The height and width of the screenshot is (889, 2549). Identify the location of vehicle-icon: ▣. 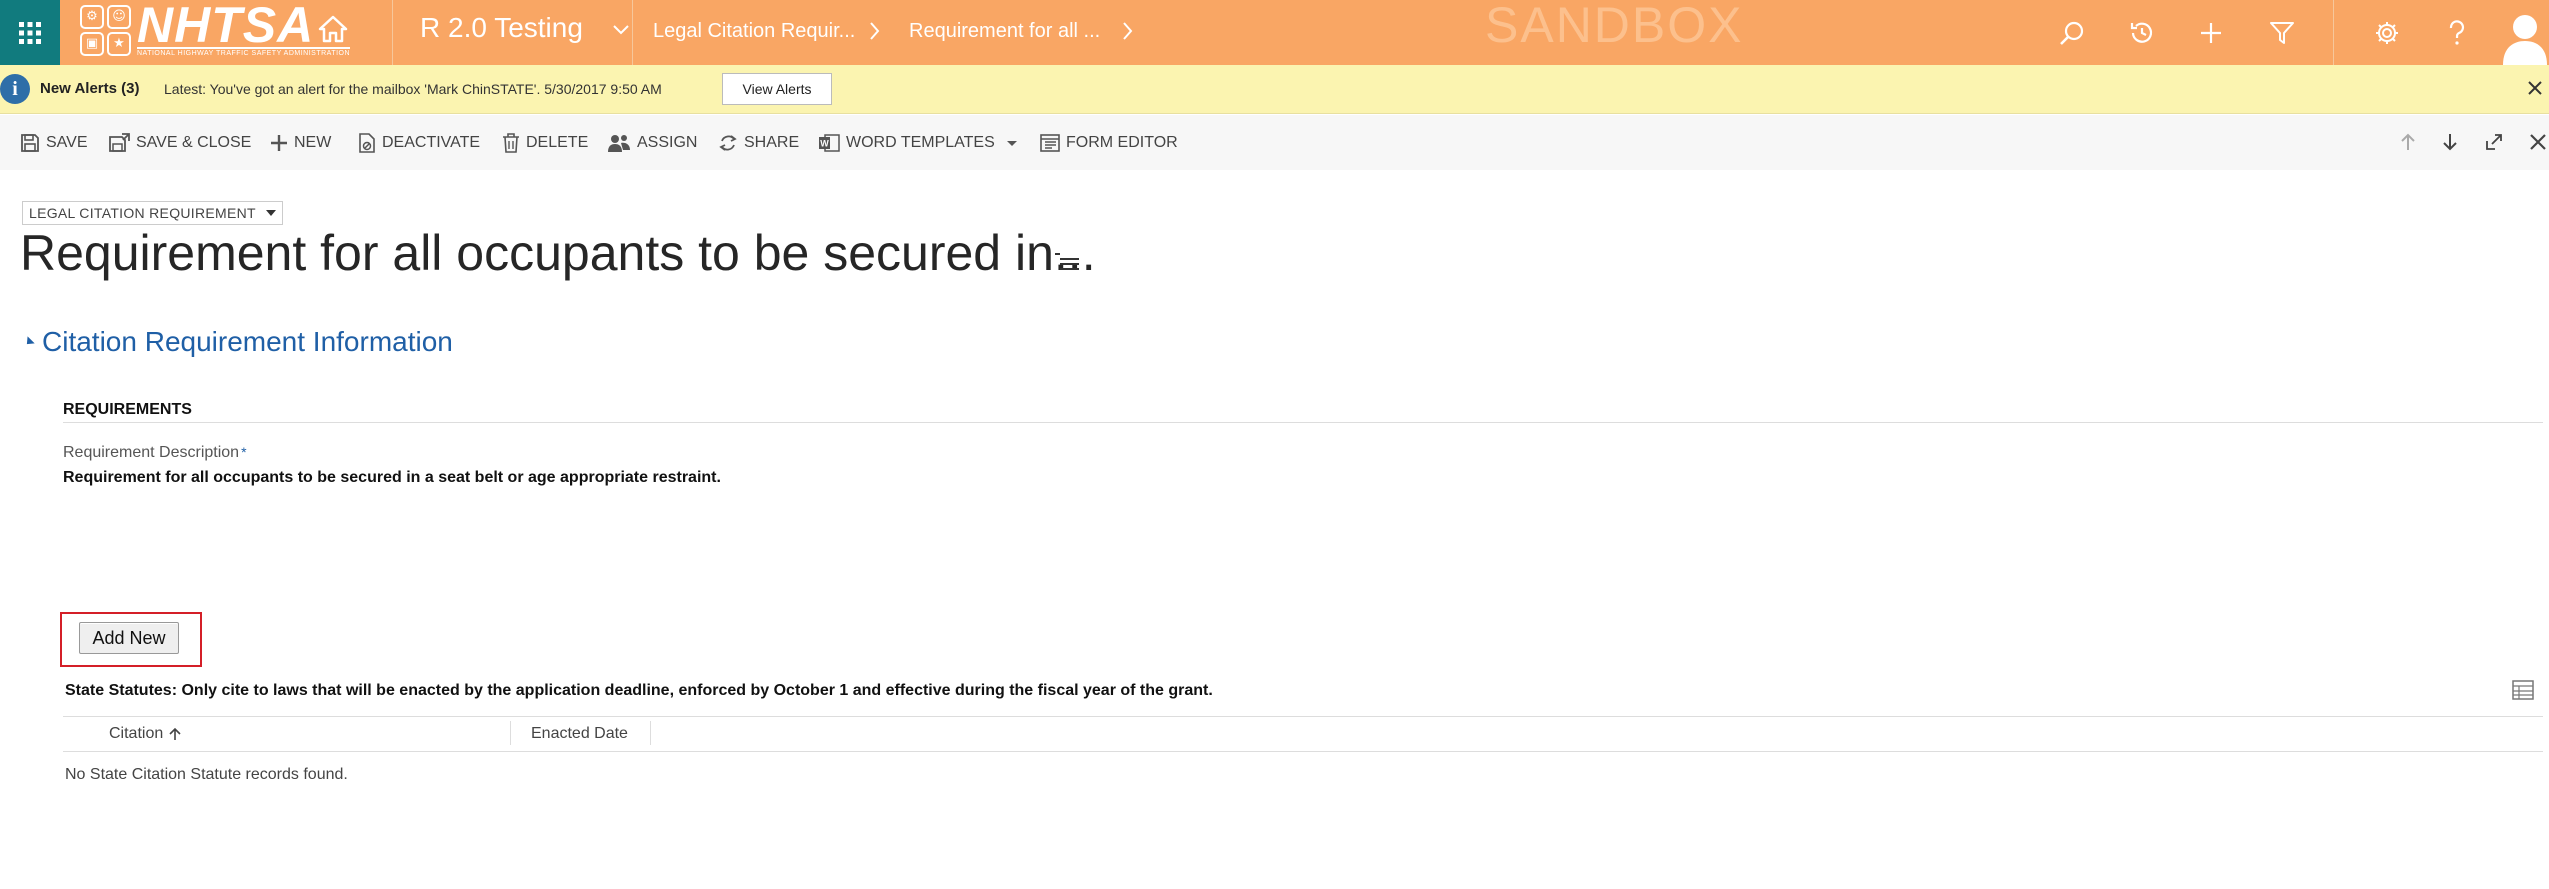
(92, 43).